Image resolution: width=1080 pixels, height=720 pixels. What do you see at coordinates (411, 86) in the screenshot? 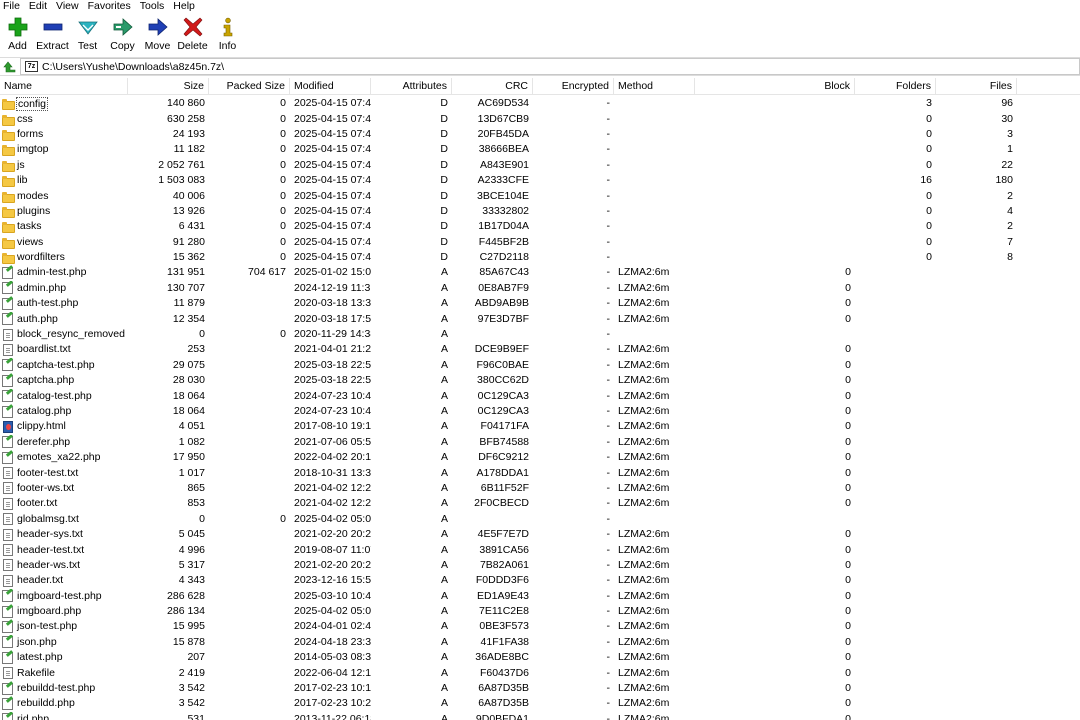
I see `column-header-attributes: Attributes` at bounding box center [411, 86].